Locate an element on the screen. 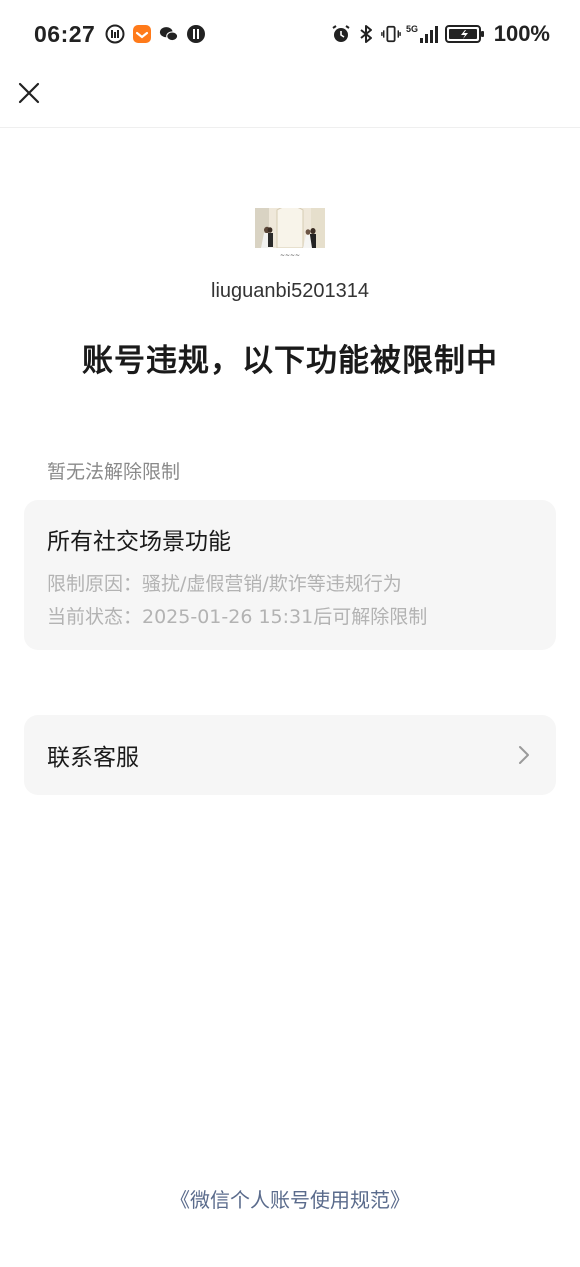 The width and height of the screenshot is (580, 1267). page-title: 账号违规，以下功能被限制中 is located at coordinates (290, 361).